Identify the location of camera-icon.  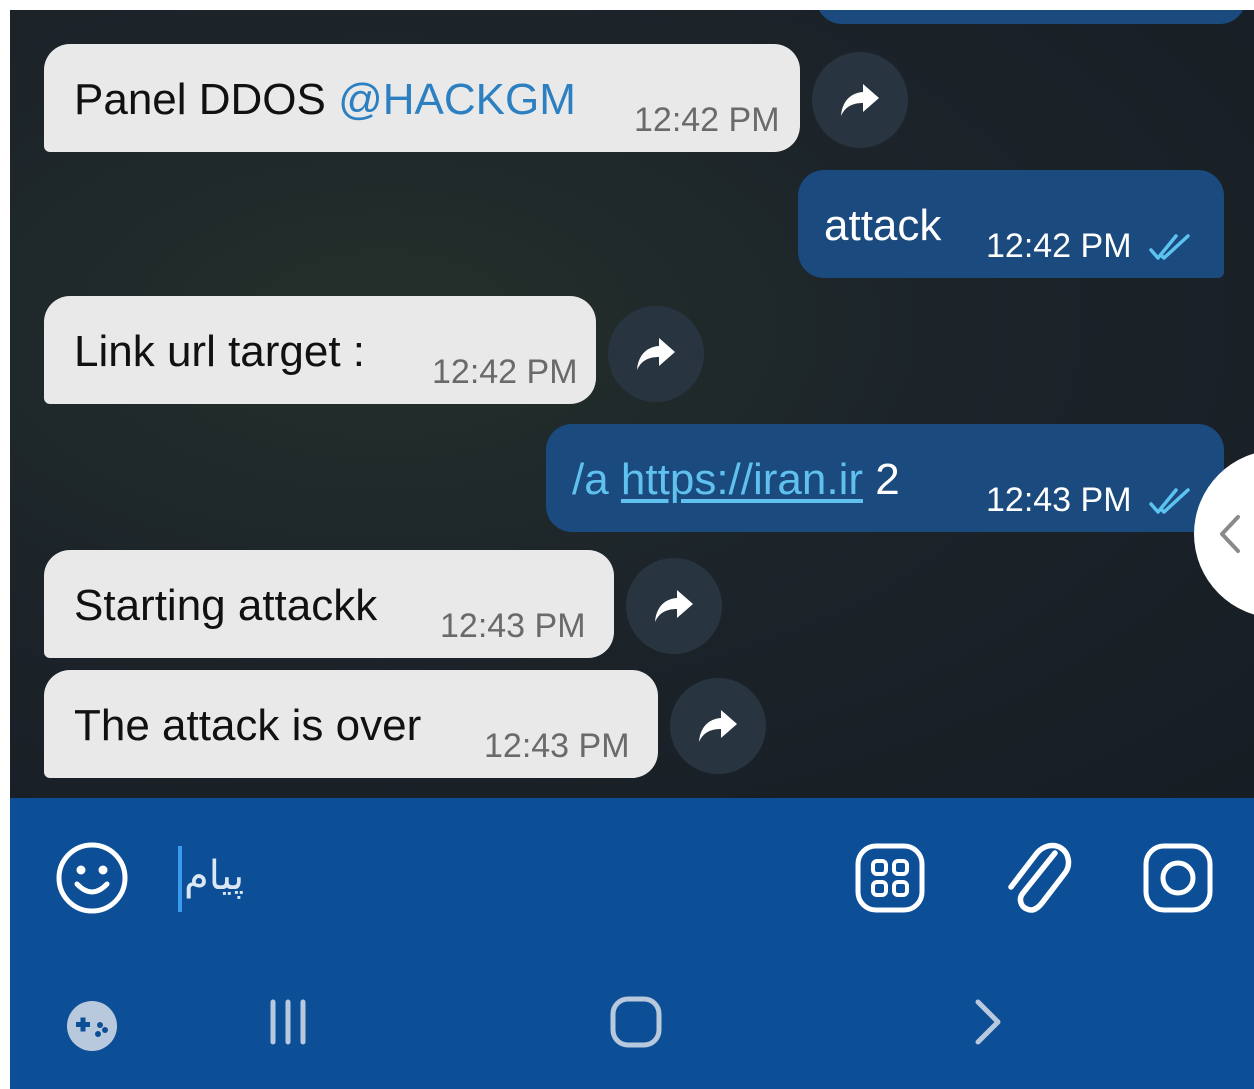
(1178, 878).